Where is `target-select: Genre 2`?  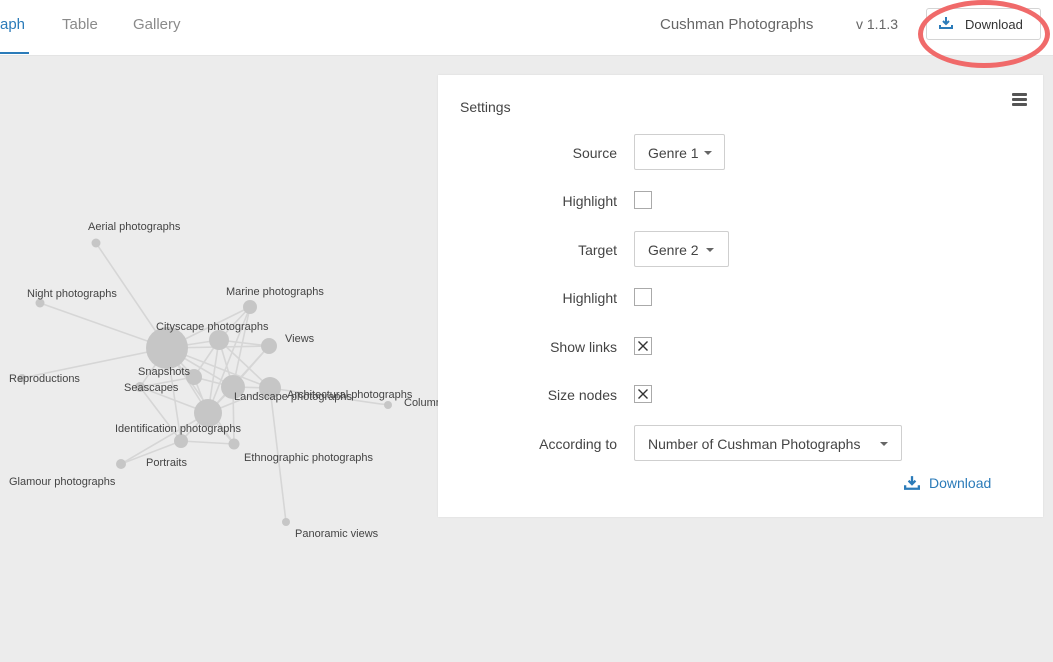
target-select: Genre 2 is located at coordinates (681, 249).